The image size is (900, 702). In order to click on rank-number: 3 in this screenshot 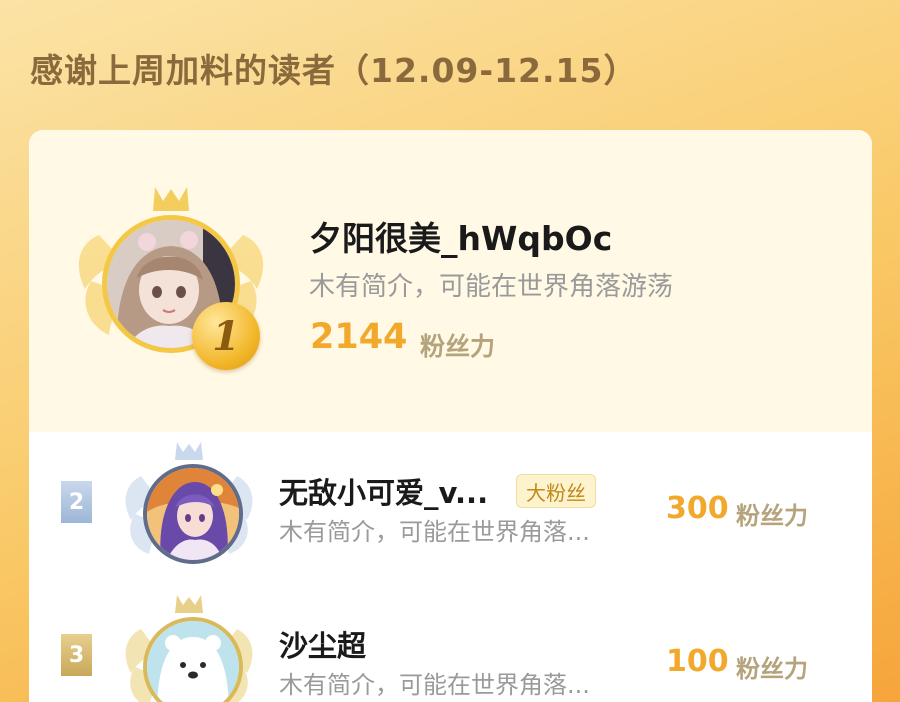, I will do `click(76, 655)`.